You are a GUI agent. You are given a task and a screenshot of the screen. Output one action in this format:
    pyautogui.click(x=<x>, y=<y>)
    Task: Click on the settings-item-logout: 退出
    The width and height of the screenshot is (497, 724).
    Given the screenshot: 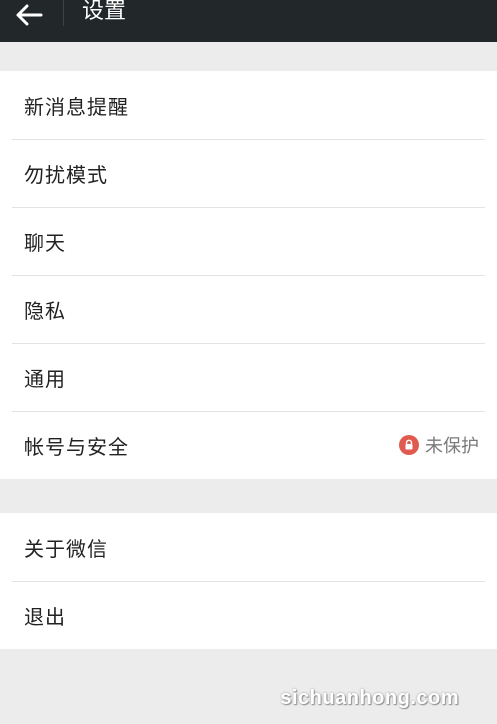 What is the action you would take?
    pyautogui.click(x=248, y=615)
    